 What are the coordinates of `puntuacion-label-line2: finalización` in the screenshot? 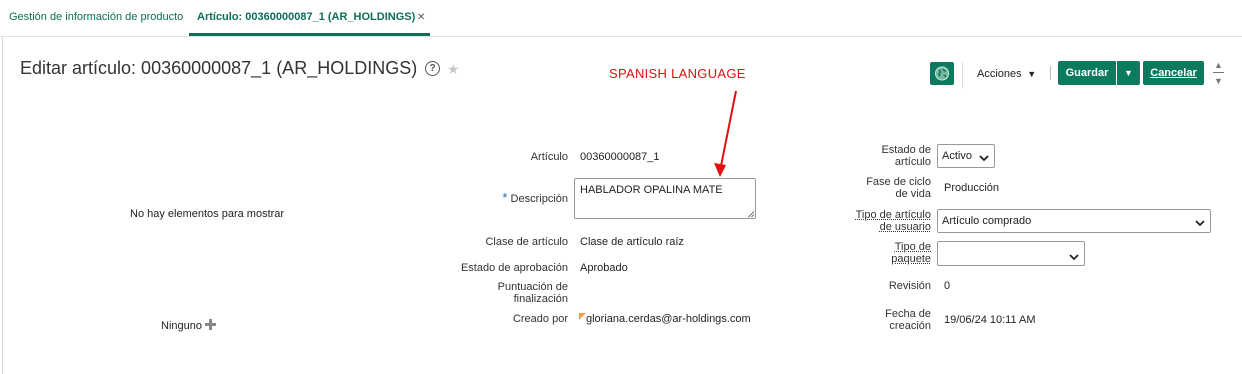 It's located at (540, 299).